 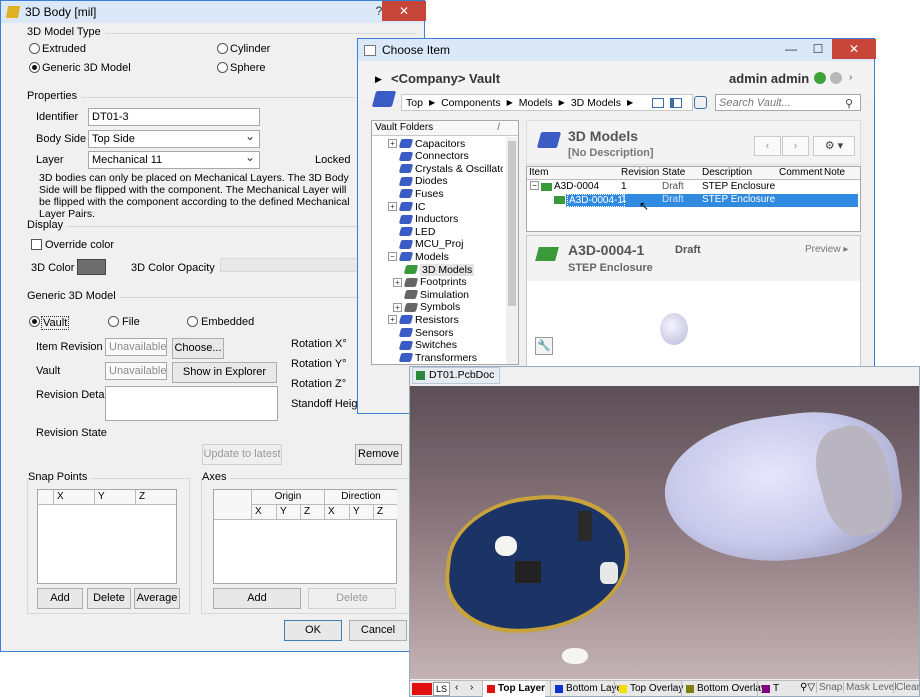 I want to click on identifier-field: DT01-3, so click(x=174, y=117).